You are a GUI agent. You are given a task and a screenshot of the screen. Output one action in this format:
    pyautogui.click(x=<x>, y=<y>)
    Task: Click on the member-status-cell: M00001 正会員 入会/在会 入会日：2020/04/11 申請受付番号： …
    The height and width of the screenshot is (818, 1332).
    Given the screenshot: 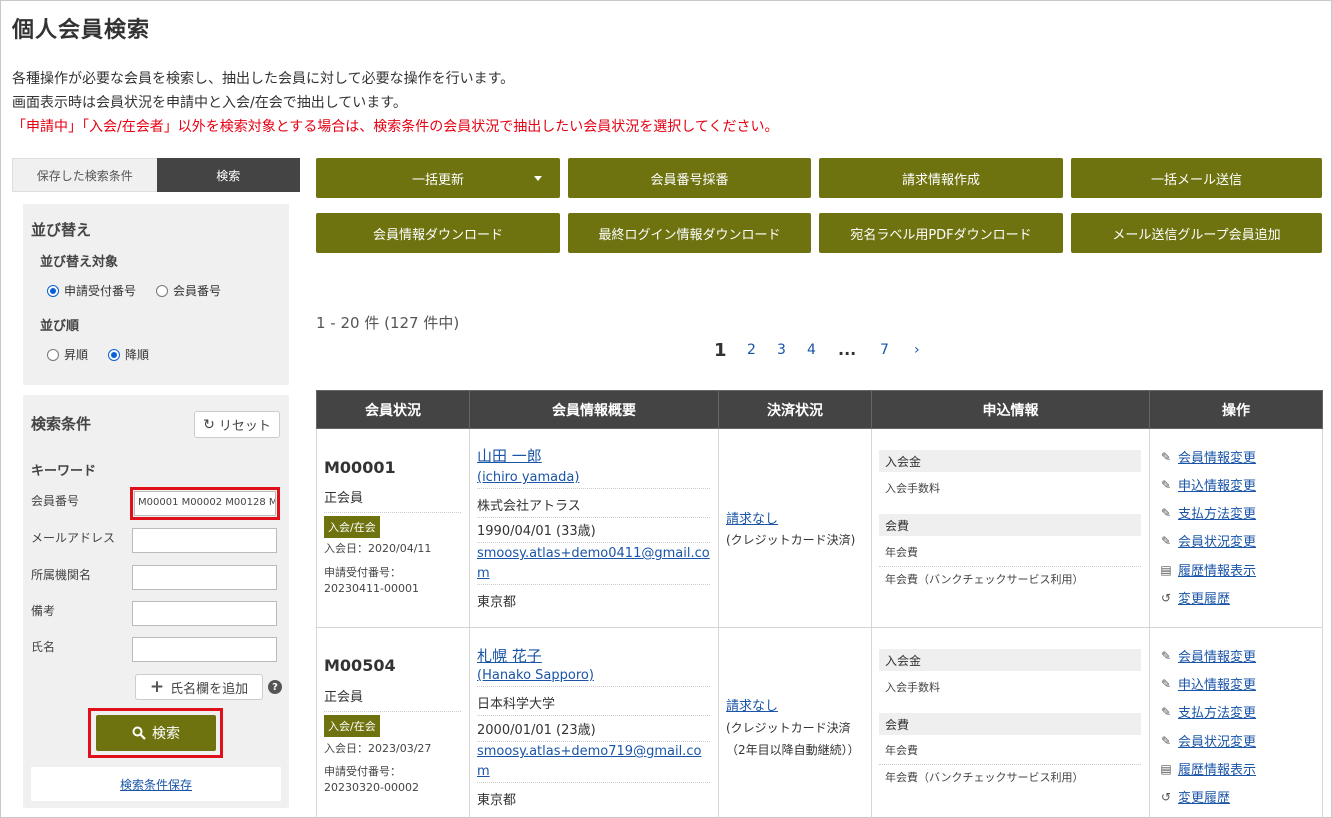 What is the action you would take?
    pyautogui.click(x=393, y=528)
    